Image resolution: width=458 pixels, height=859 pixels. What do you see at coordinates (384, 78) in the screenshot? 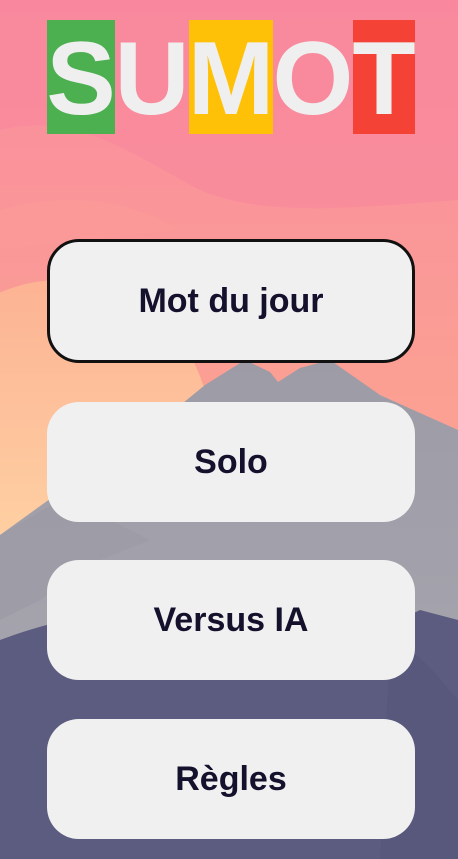
I see `logo-letter-t: T` at bounding box center [384, 78].